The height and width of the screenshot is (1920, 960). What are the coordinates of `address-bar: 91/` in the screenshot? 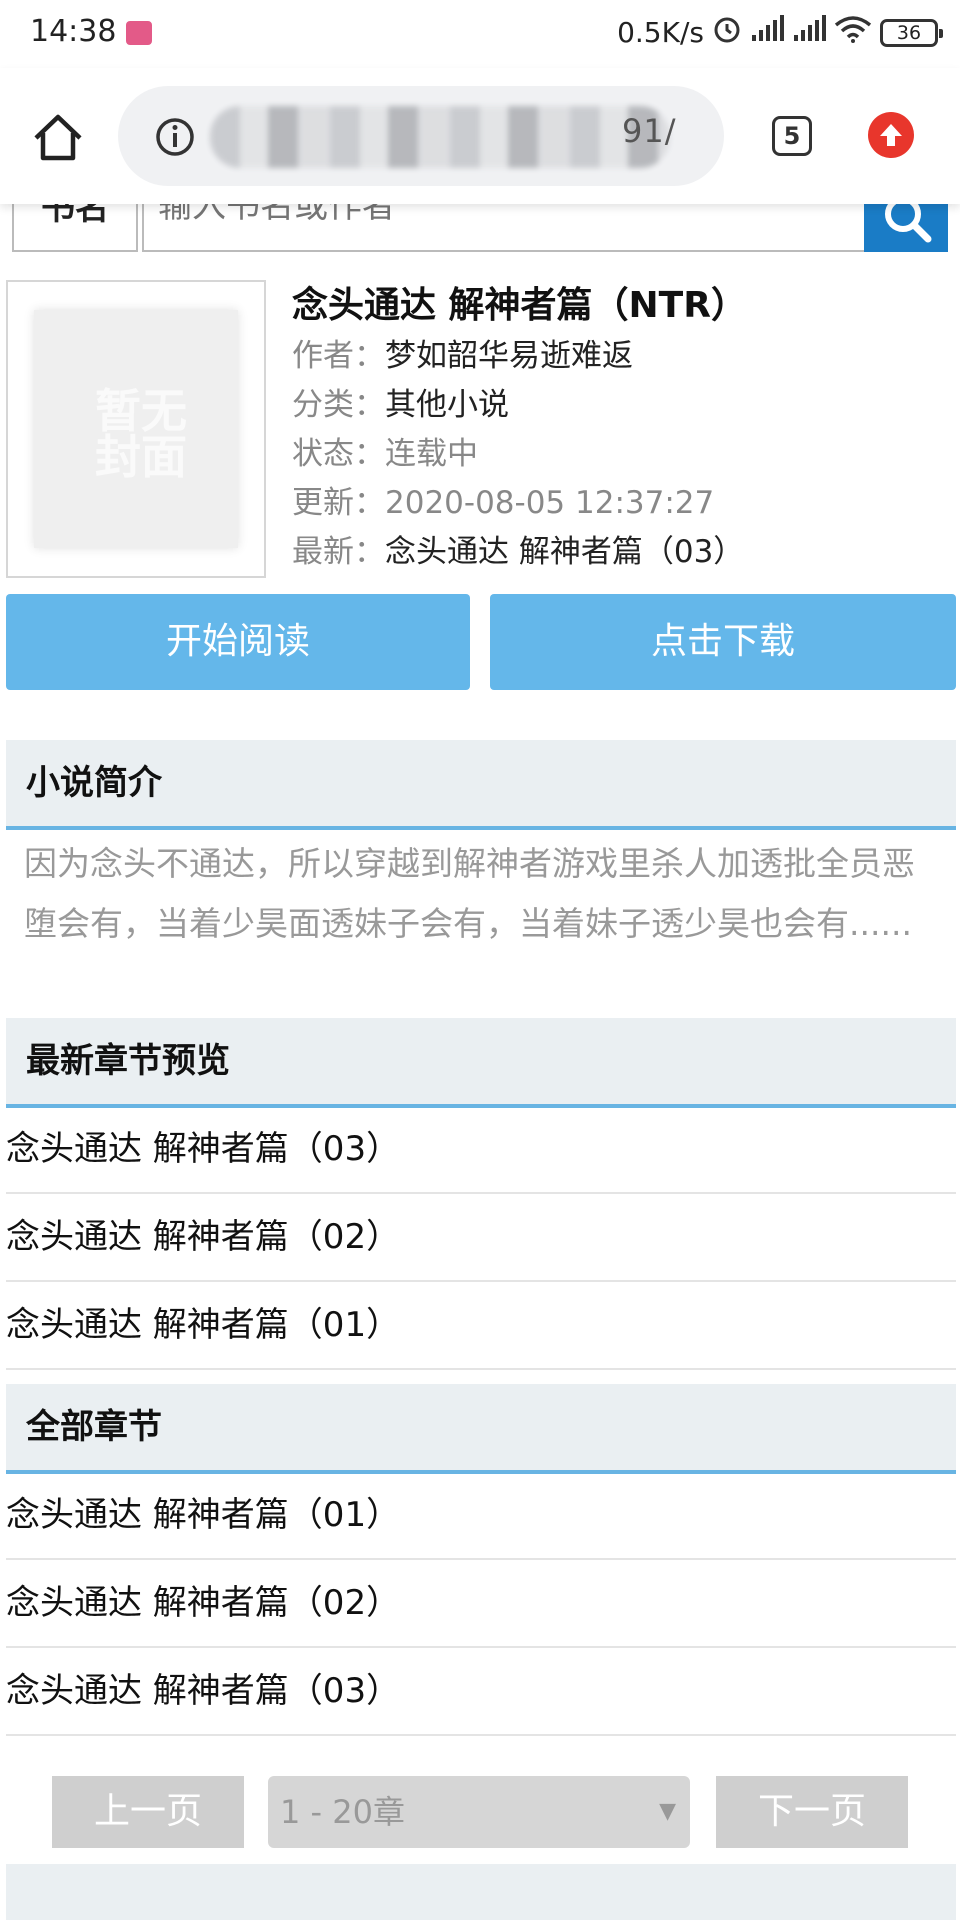 It's located at (421, 136).